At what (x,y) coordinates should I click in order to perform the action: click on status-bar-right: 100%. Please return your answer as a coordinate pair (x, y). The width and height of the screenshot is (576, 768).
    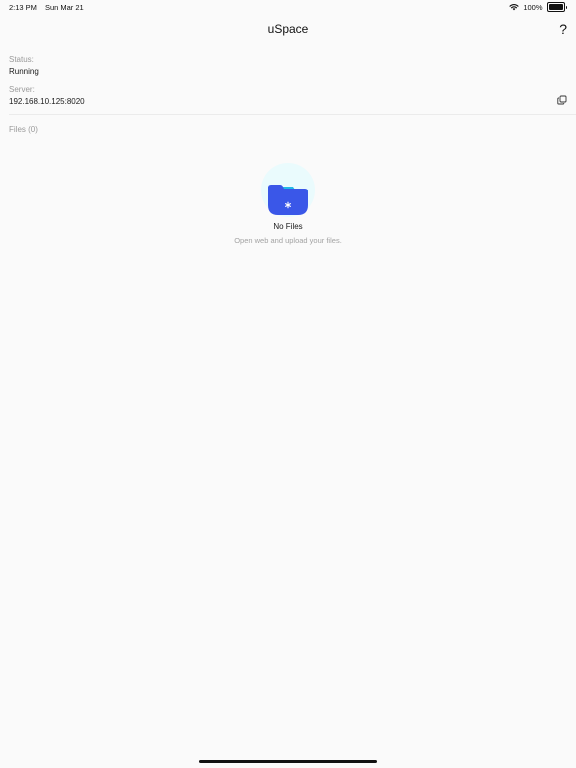
    Looking at the image, I should click on (538, 7).